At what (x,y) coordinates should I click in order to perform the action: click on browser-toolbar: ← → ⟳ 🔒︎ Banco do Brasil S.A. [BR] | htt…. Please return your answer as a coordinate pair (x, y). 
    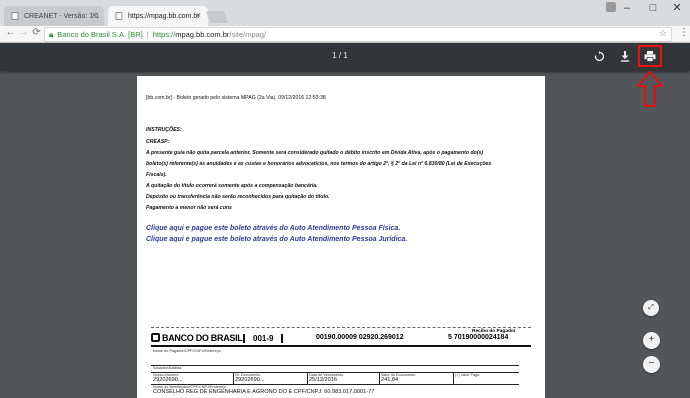
    Looking at the image, I should click on (345, 34).